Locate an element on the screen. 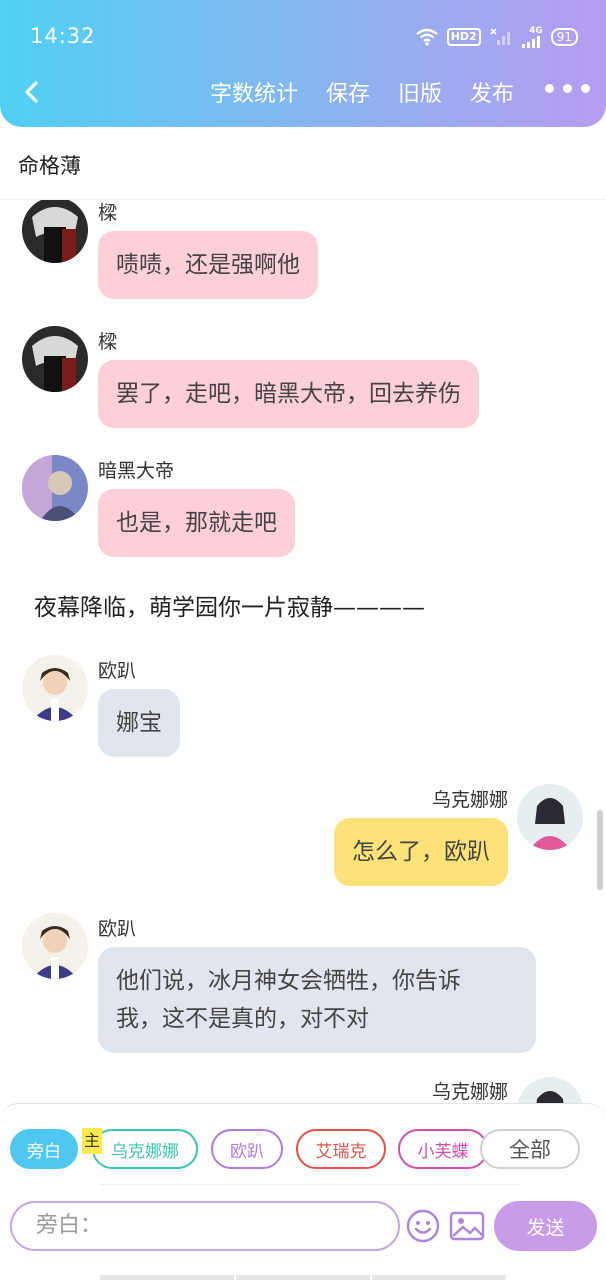  message-input: 旁白： is located at coordinates (205, 1226).